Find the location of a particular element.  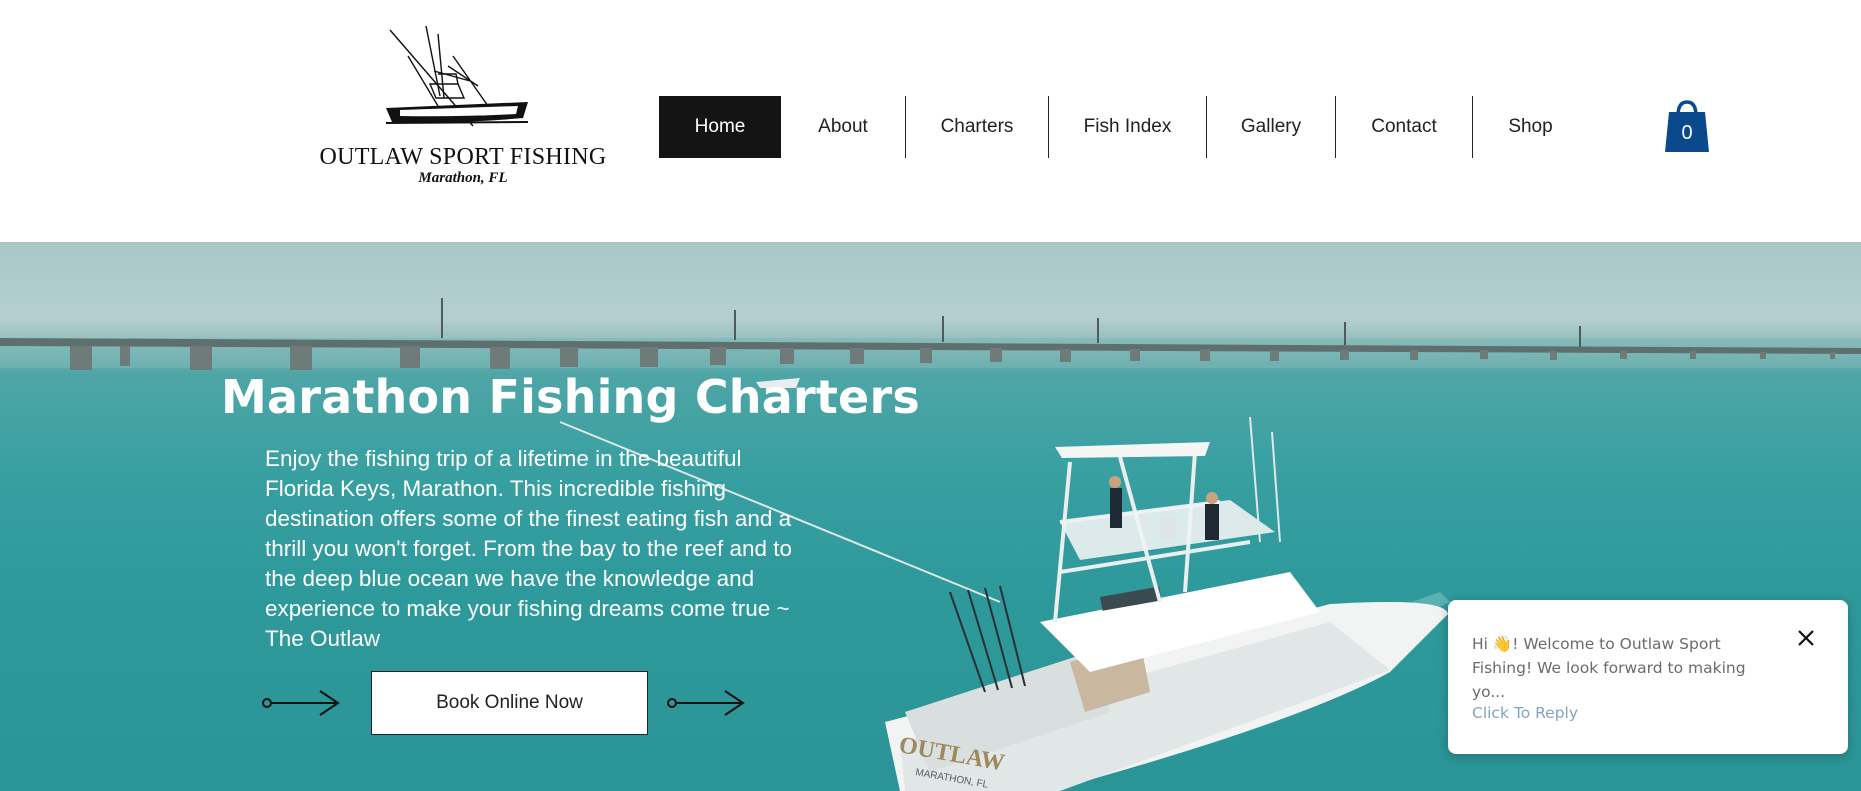

nav-item-contact: Contact is located at coordinates (1404, 127).